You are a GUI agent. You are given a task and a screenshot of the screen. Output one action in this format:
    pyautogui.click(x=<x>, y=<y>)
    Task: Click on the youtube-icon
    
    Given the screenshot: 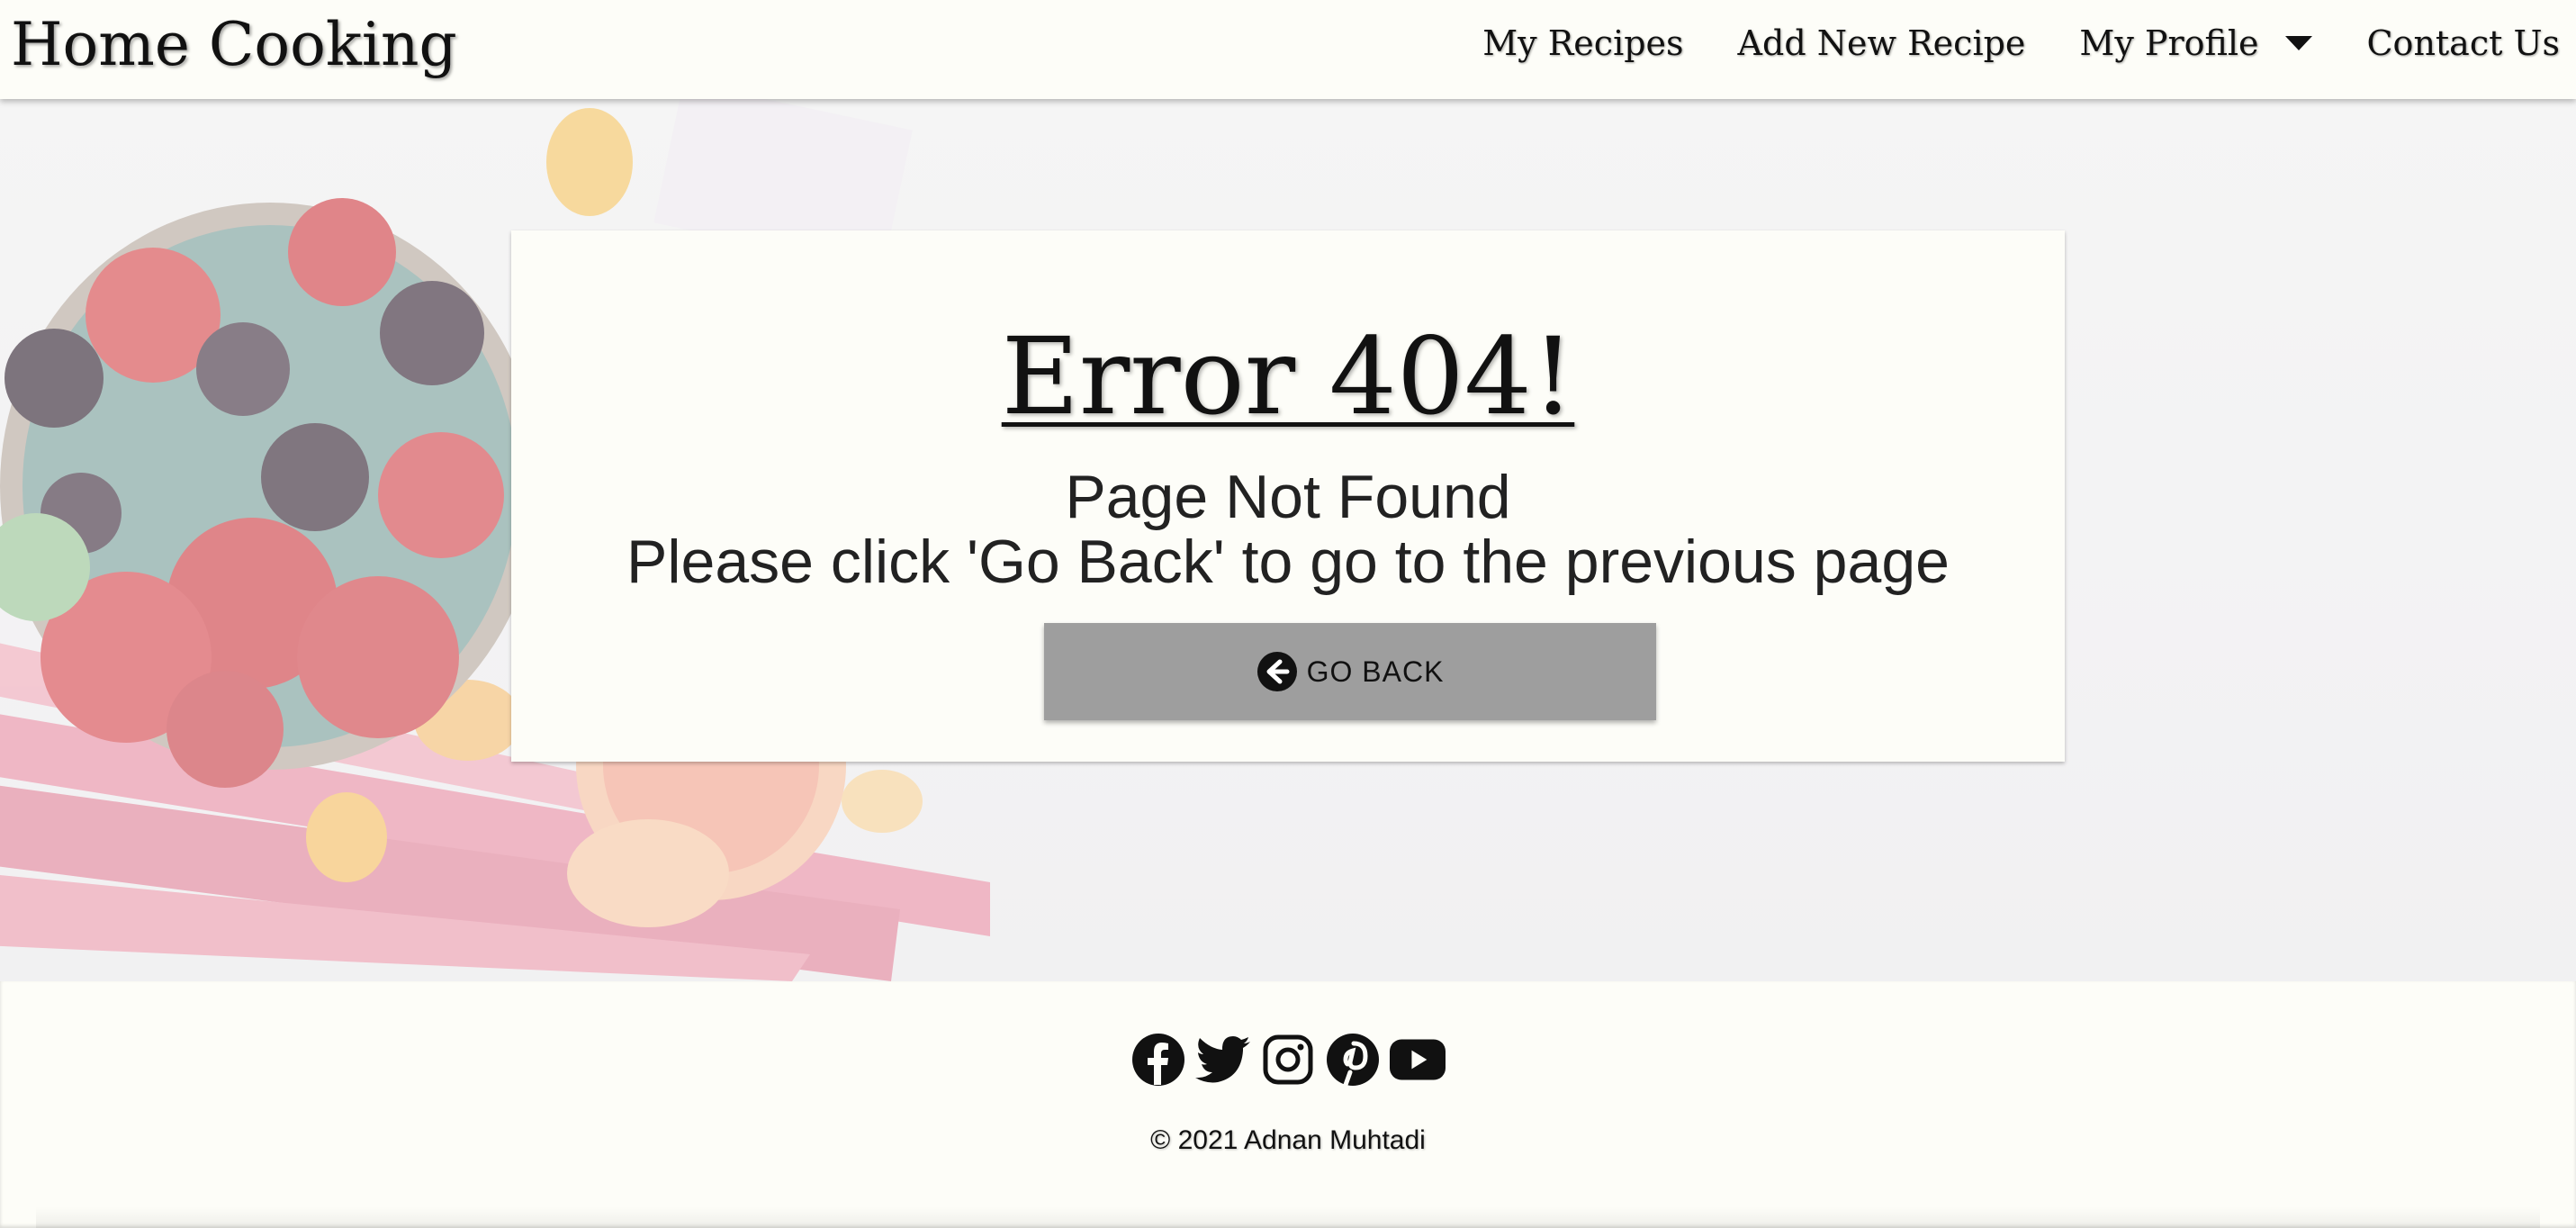 What is the action you would take?
    pyautogui.click(x=1418, y=1060)
    